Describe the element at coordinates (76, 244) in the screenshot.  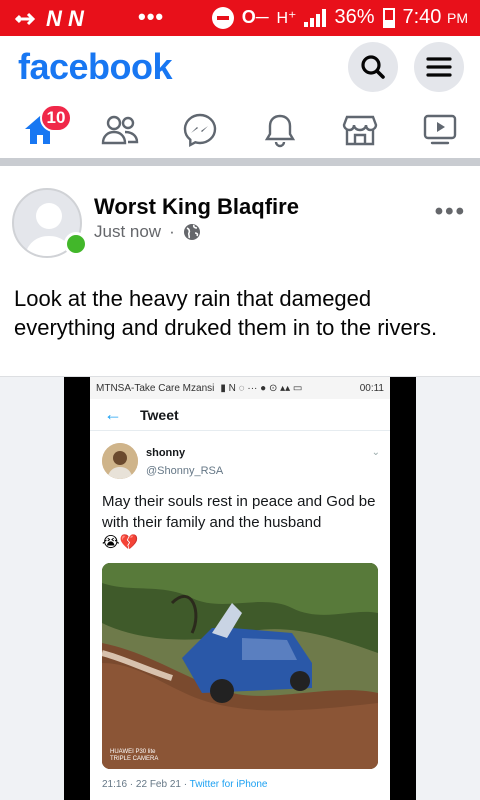
I see `online-status-dot` at that location.